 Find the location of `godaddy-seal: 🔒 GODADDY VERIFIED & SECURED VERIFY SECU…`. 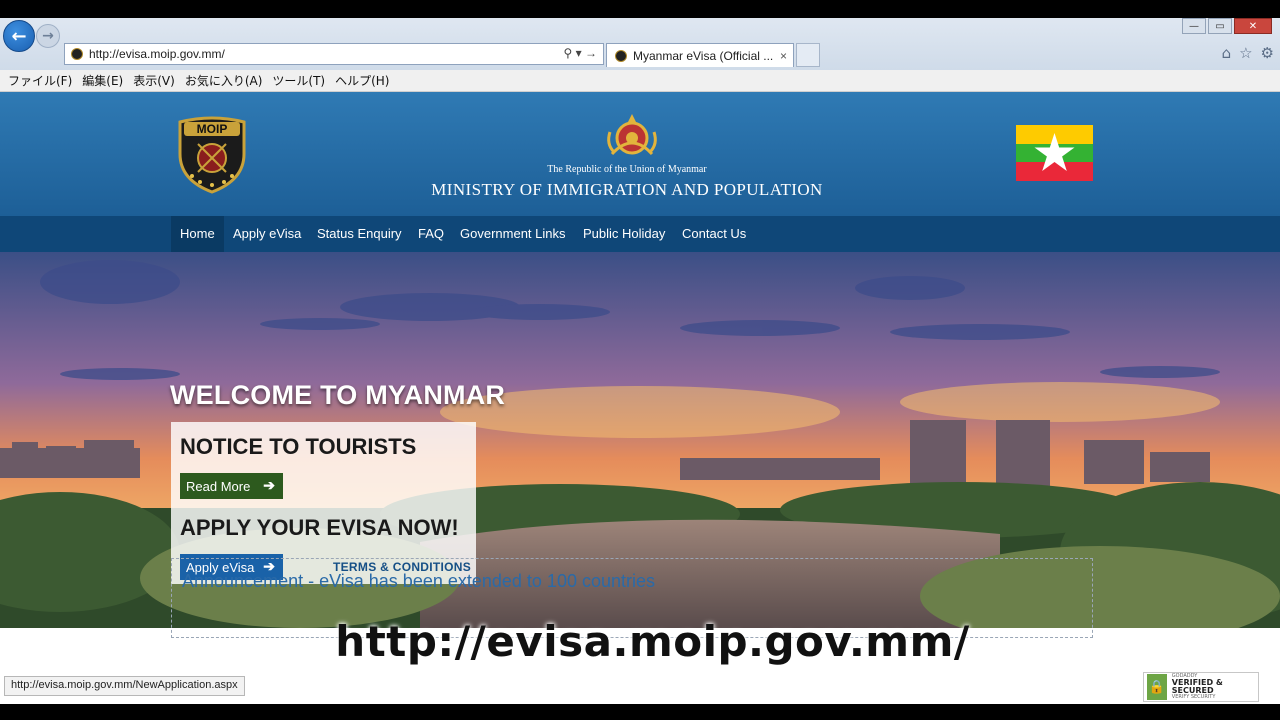

godaddy-seal: 🔒 GODADDY VERIFIED & SECURED VERIFY SECU… is located at coordinates (1201, 687).